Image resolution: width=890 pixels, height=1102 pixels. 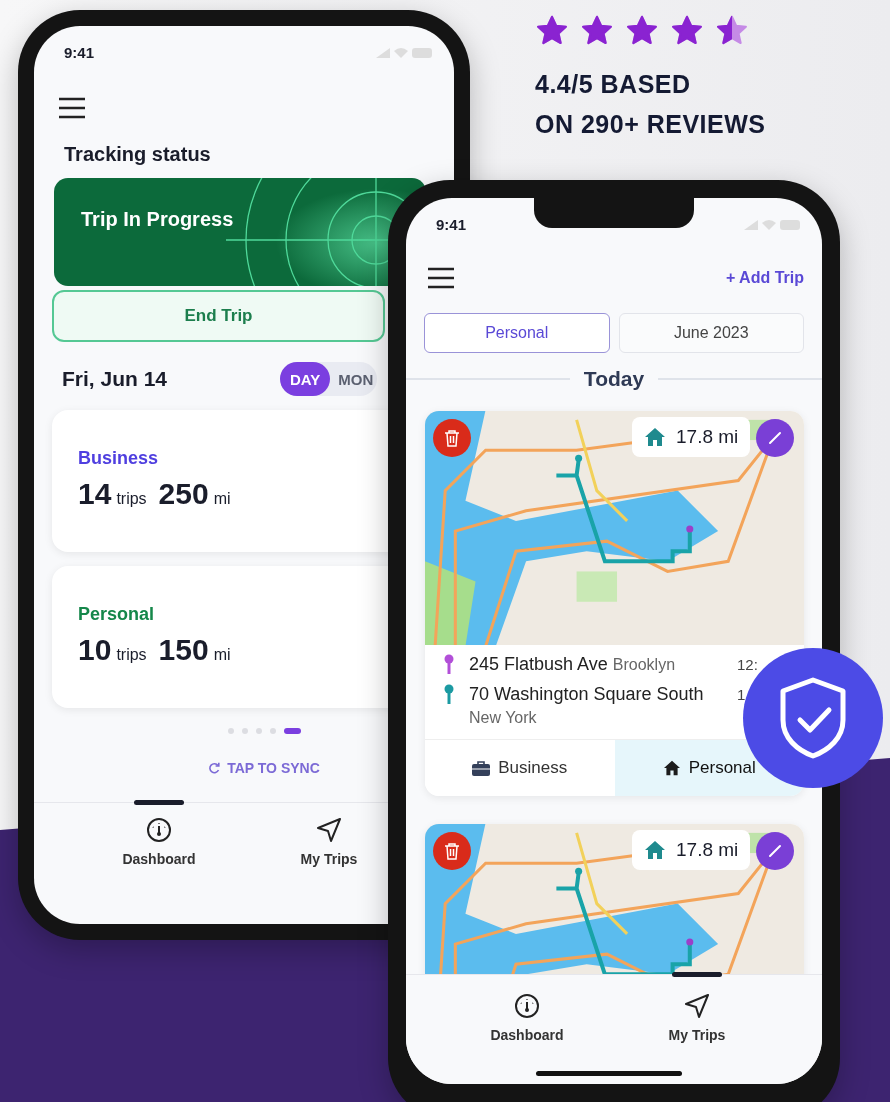 I want to click on mile-count: 150, so click(x=183, y=650).